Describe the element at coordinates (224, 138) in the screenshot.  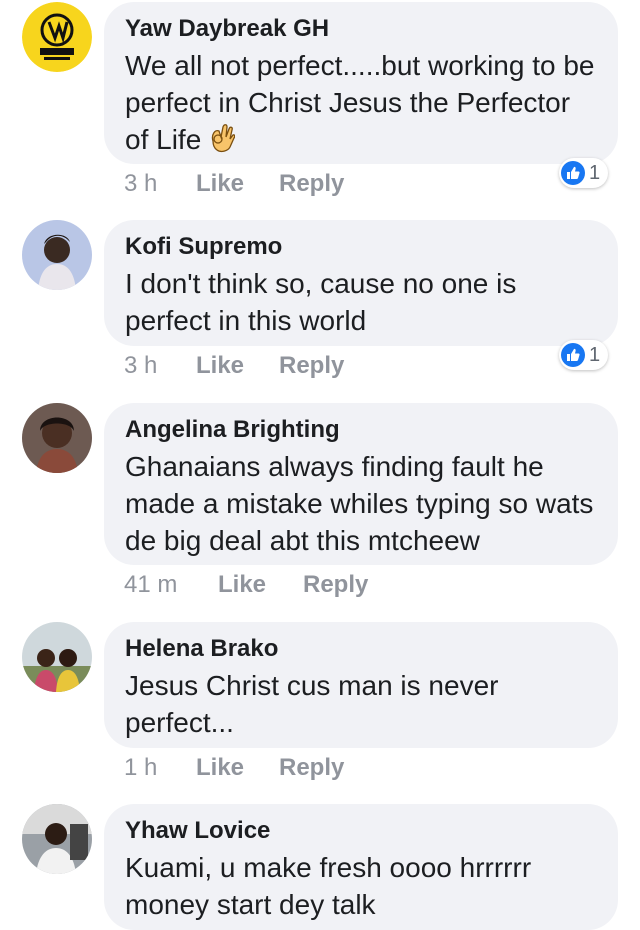
I see `ok-hand-emoji-icon` at that location.